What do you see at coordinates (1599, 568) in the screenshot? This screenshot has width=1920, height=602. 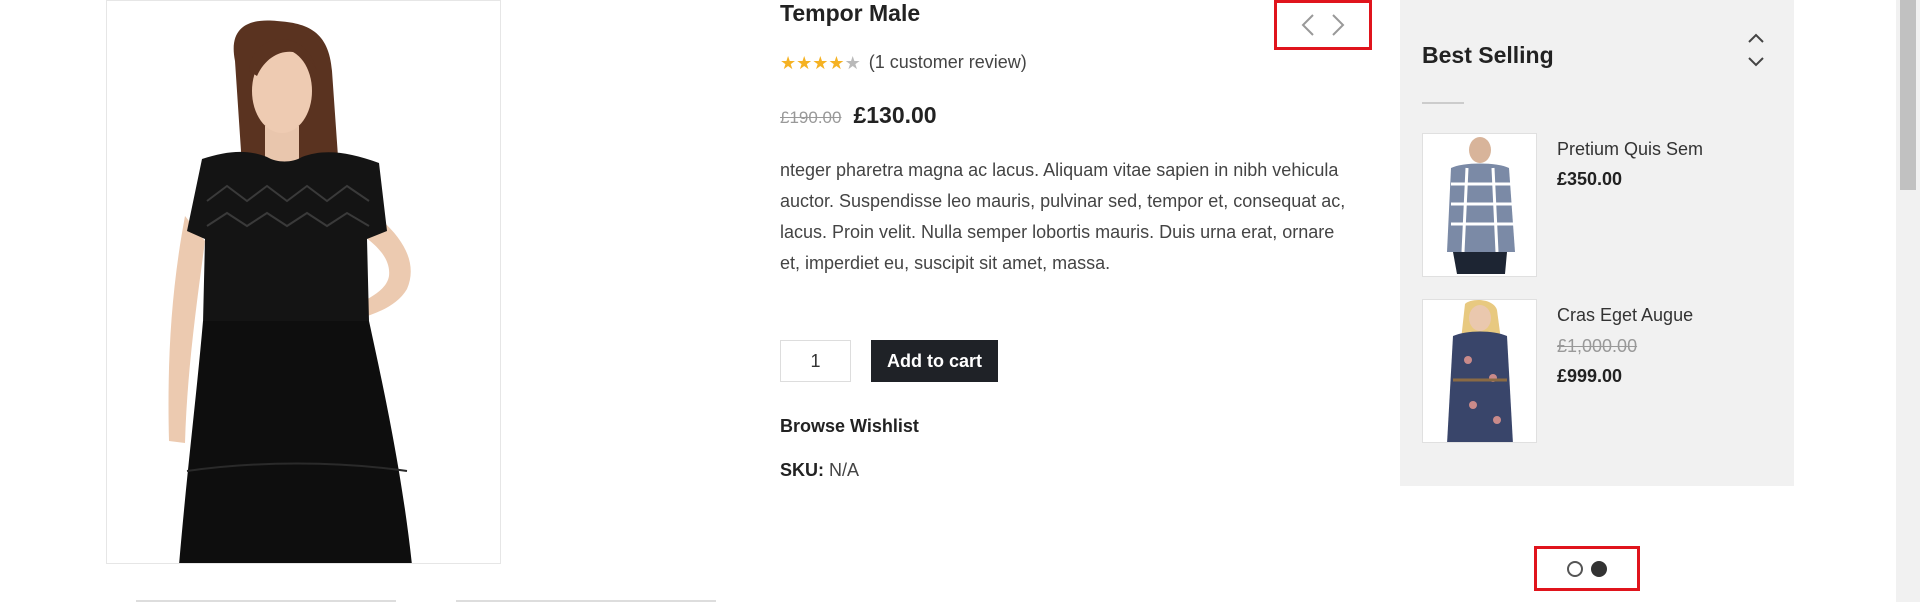 I see `pagination-dot-active` at bounding box center [1599, 568].